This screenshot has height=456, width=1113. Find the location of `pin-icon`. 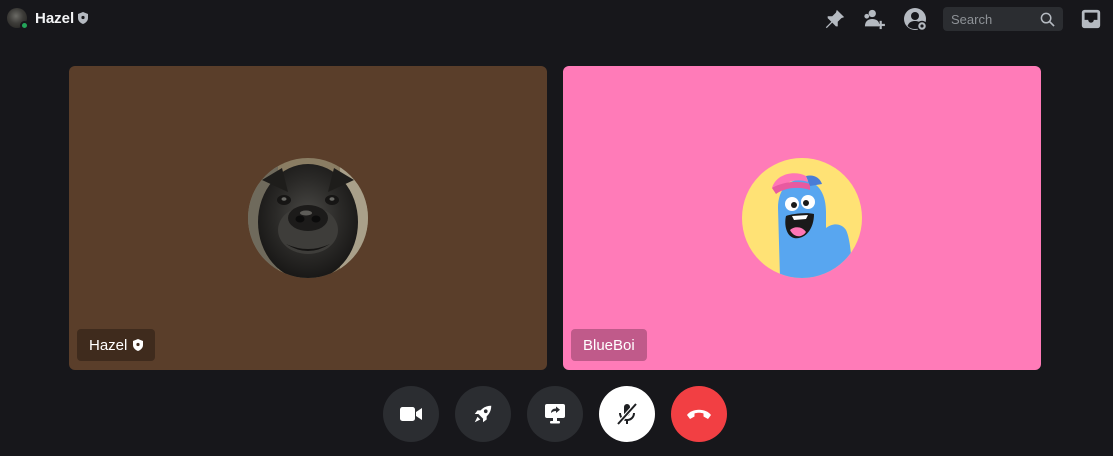

pin-icon is located at coordinates (835, 19).